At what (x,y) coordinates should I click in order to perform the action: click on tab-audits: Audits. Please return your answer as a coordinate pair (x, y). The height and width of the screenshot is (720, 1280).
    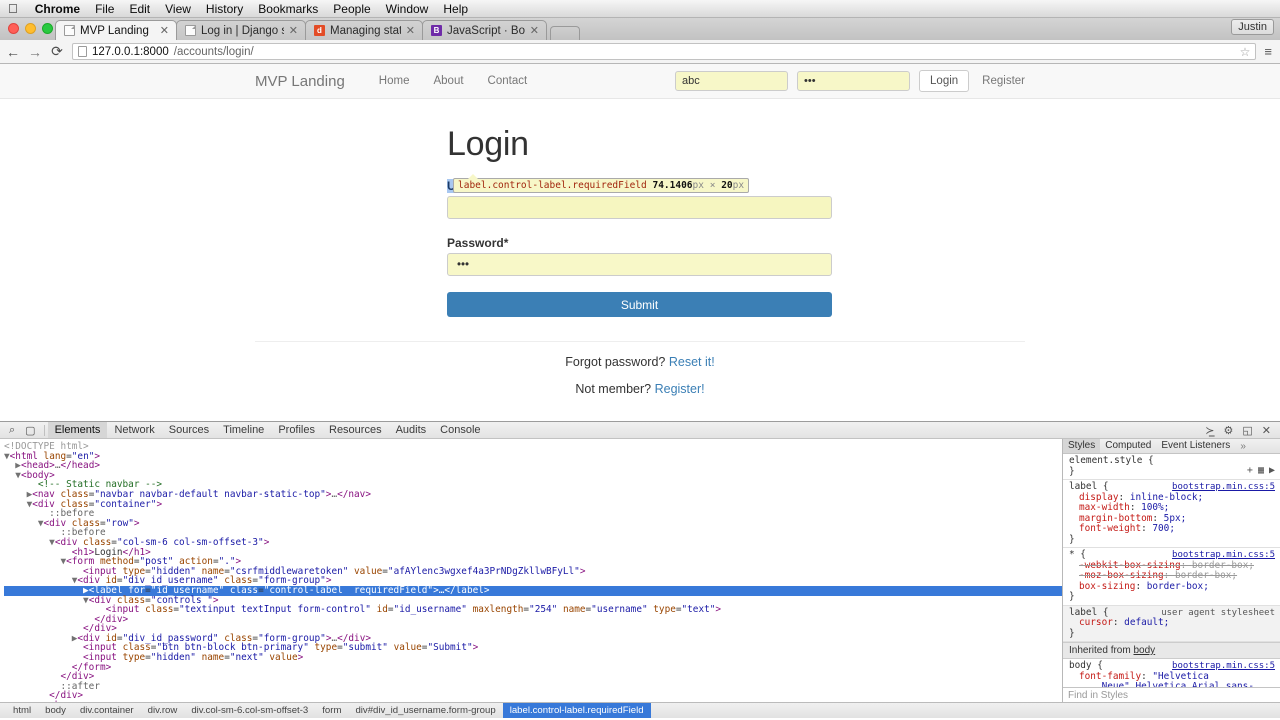
    Looking at the image, I should click on (411, 430).